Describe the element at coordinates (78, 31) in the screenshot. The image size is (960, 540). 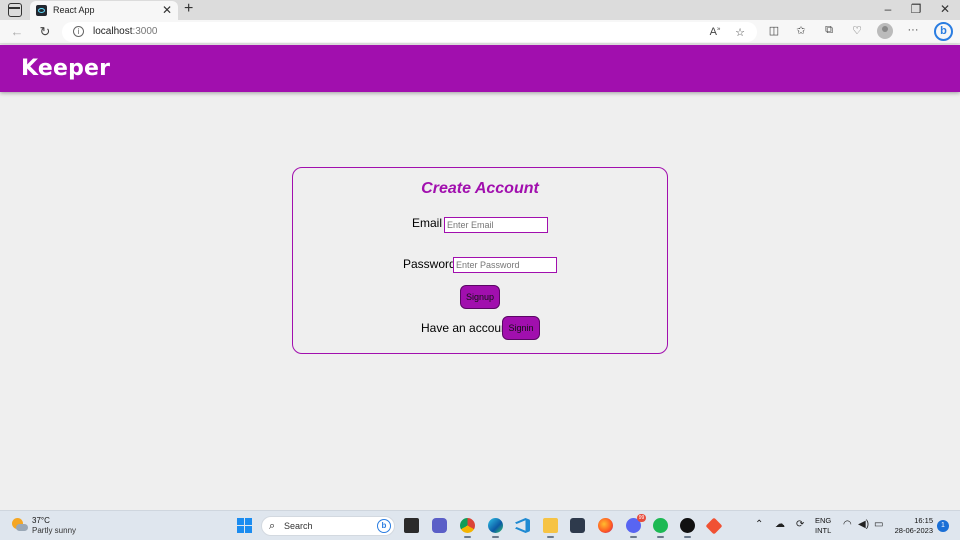
I see `info-icon: i` at that location.